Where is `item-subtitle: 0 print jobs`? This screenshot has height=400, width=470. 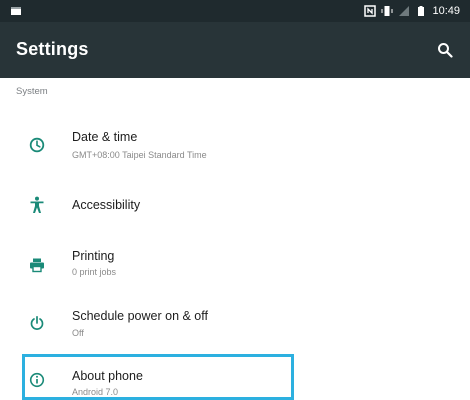
item-subtitle: 0 print jobs is located at coordinates (94, 272).